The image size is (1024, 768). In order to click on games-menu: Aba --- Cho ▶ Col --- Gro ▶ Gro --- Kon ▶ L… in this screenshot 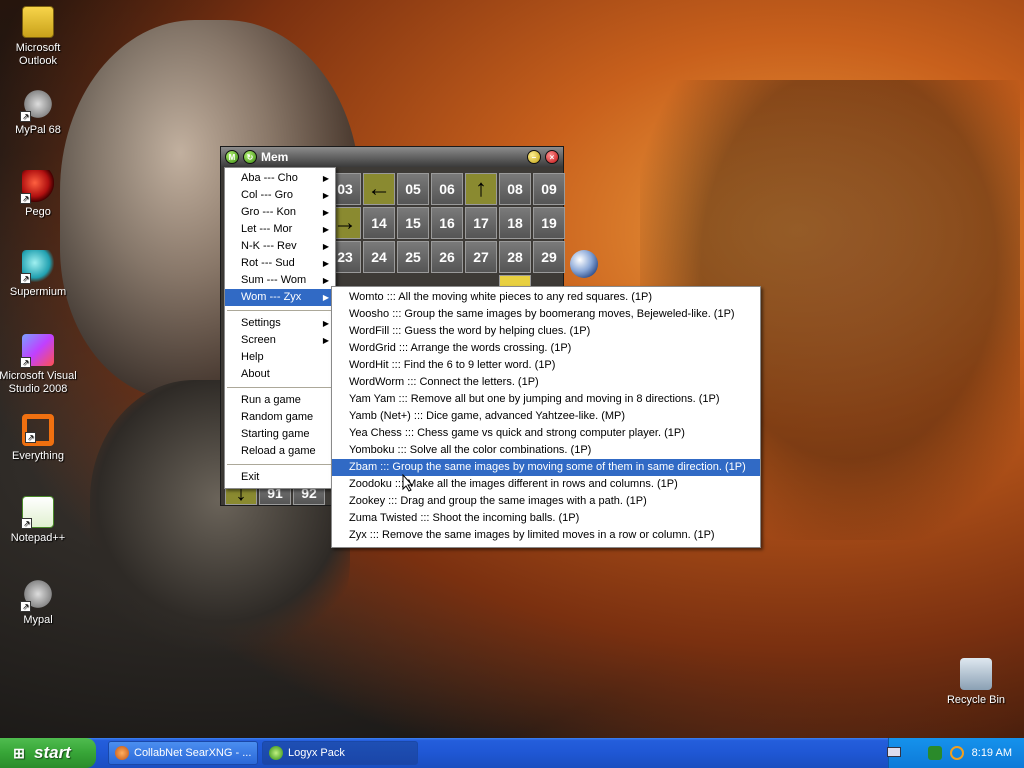, I will do `click(280, 328)`.